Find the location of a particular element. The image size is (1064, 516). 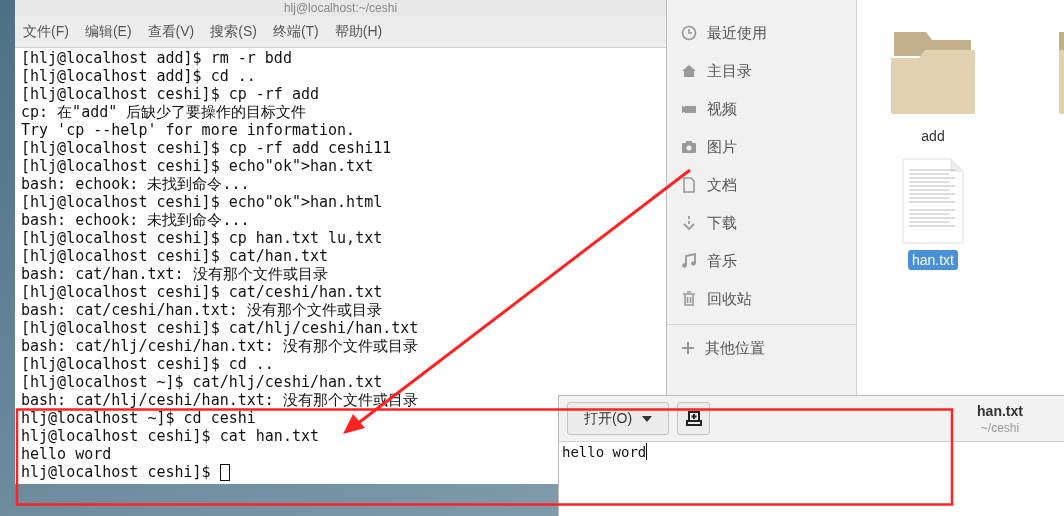

sidebar-item: 回收站 is located at coordinates (761, 299).